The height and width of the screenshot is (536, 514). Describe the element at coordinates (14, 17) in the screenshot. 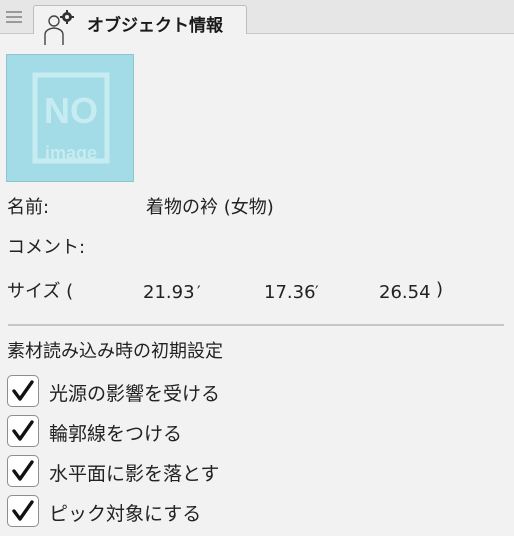

I see `hamburger-menu-icon` at that location.